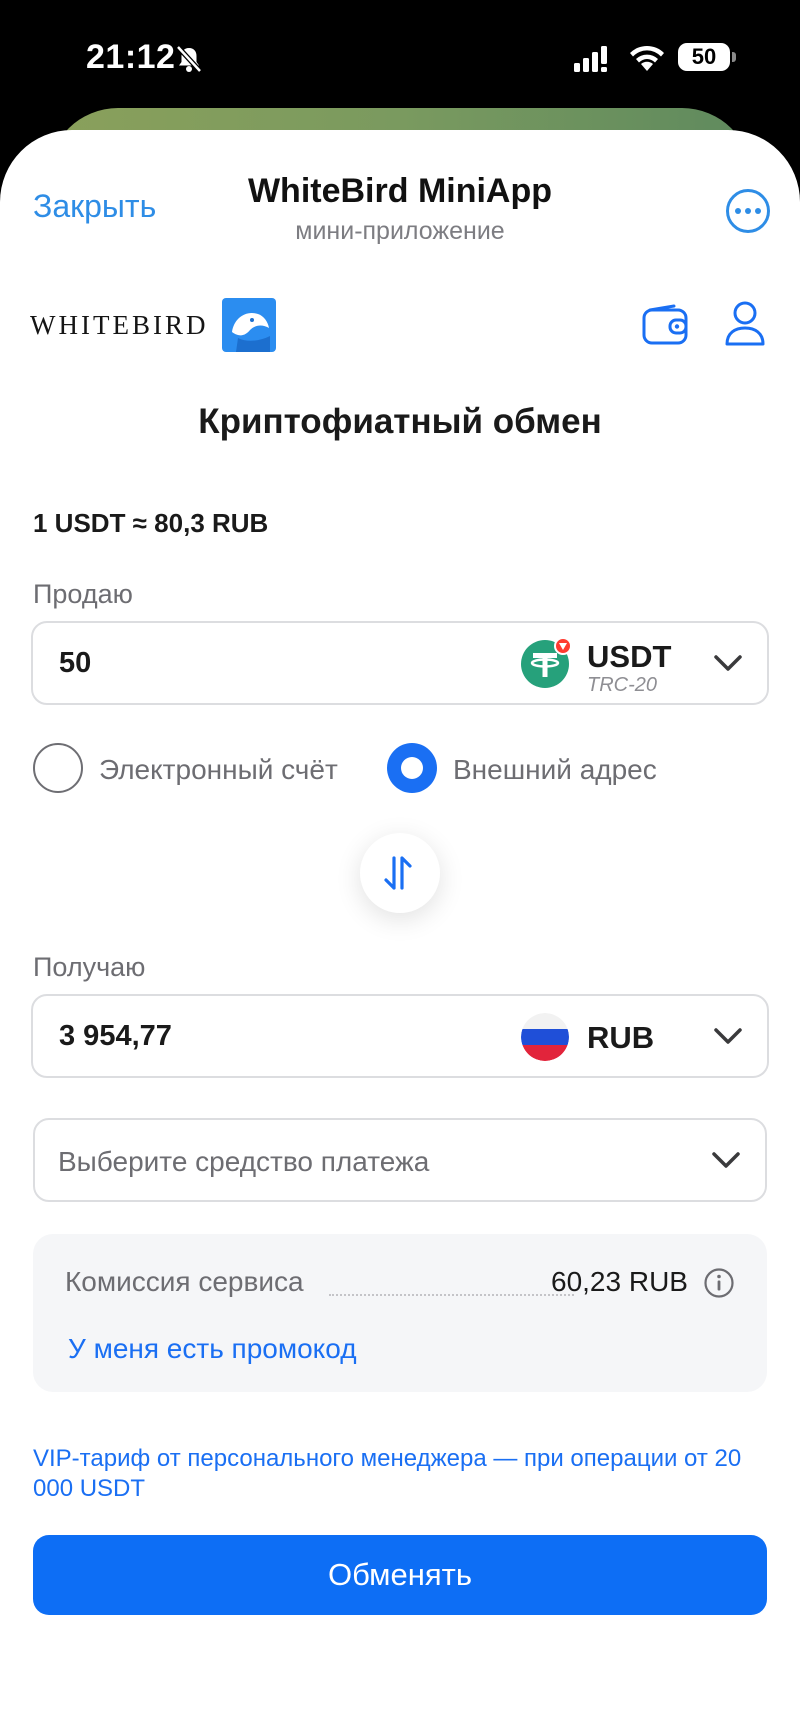  Describe the element at coordinates (115, 1036) in the screenshot. I see `receive-amount-value: 3 954,77` at that location.